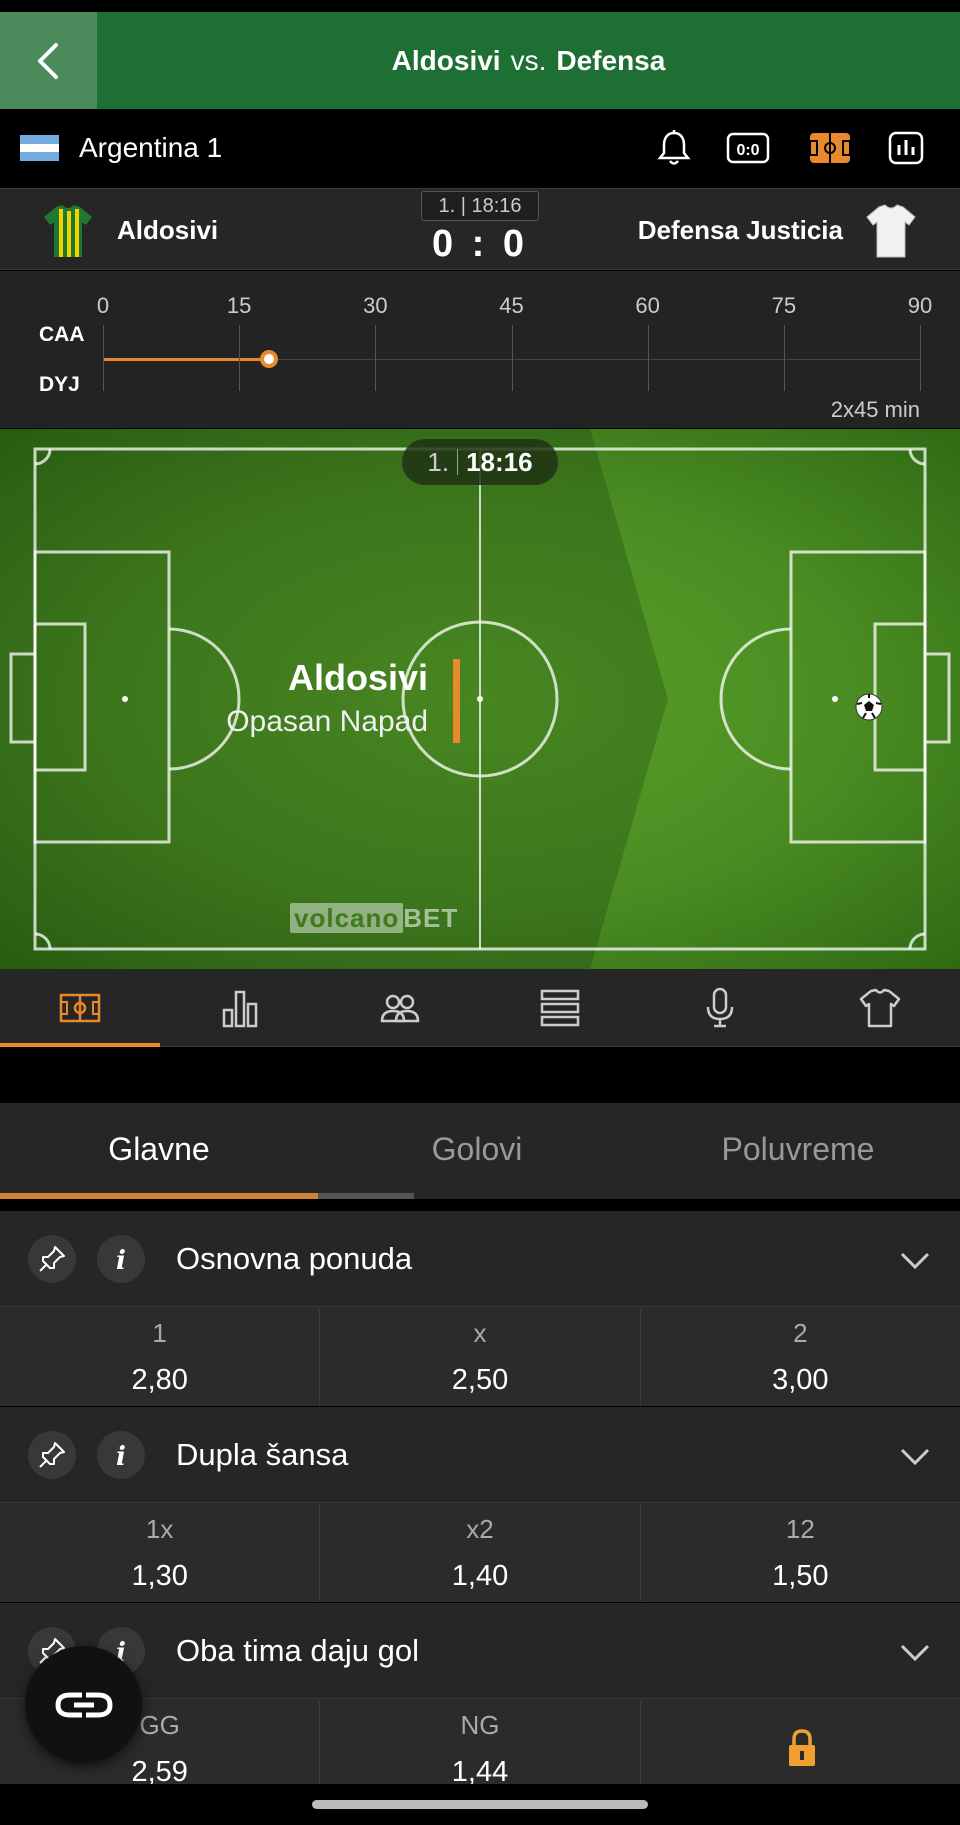 This screenshot has width=960, height=1825. I want to click on timeline-home-abbr: CAA, so click(62, 334).